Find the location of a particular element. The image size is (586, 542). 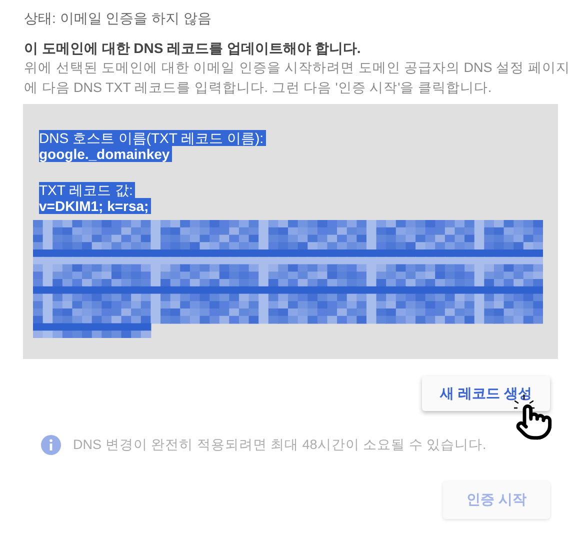

status-text: 상태: 이메일 인증을 하지 않음 is located at coordinates (118, 18).